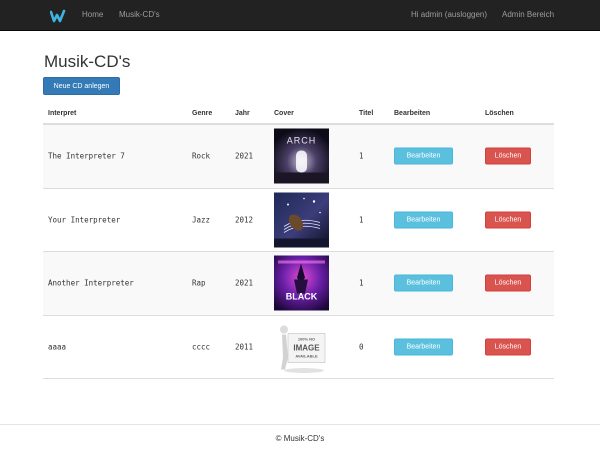  I want to click on header-cover: Cover, so click(284, 113).